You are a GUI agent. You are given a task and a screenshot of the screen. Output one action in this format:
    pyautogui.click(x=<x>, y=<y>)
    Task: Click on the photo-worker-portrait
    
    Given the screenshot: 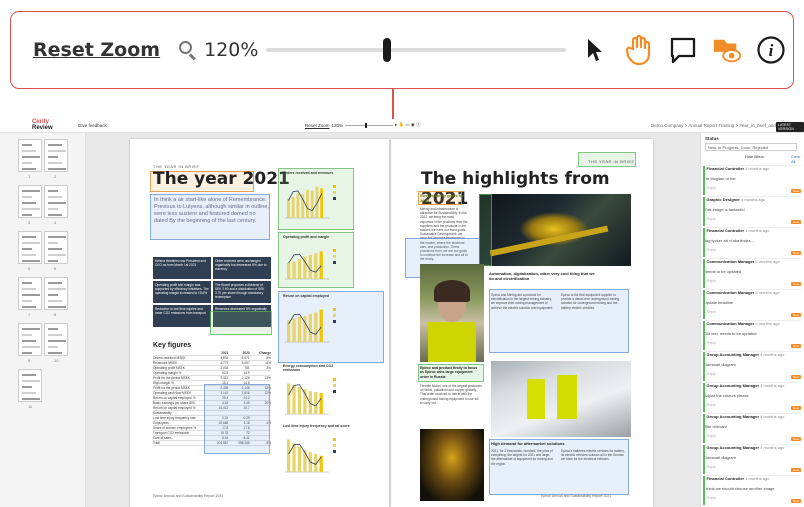 What is the action you would take?
    pyautogui.click(x=452, y=313)
    